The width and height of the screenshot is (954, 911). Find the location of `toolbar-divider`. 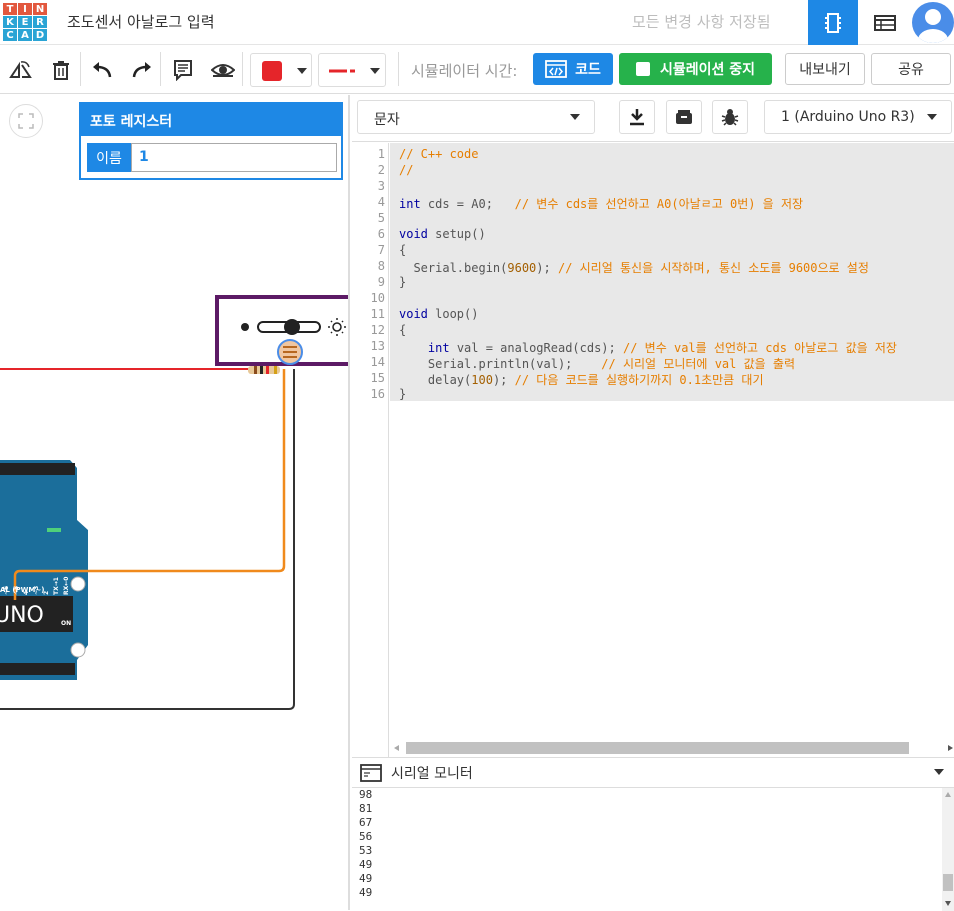

toolbar-divider is located at coordinates (160, 69).